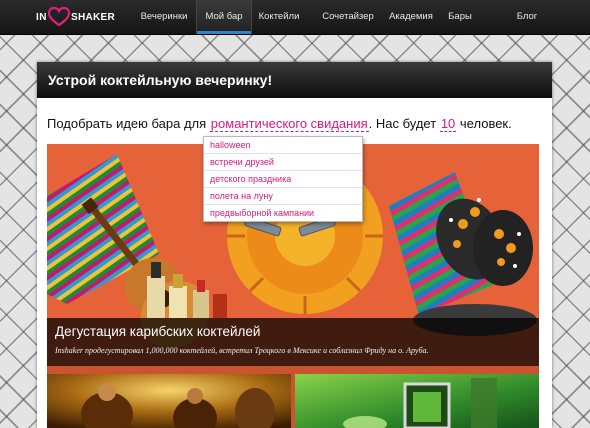 This screenshot has width=590, height=428. I want to click on party-thumbnail-left, so click(169, 401).